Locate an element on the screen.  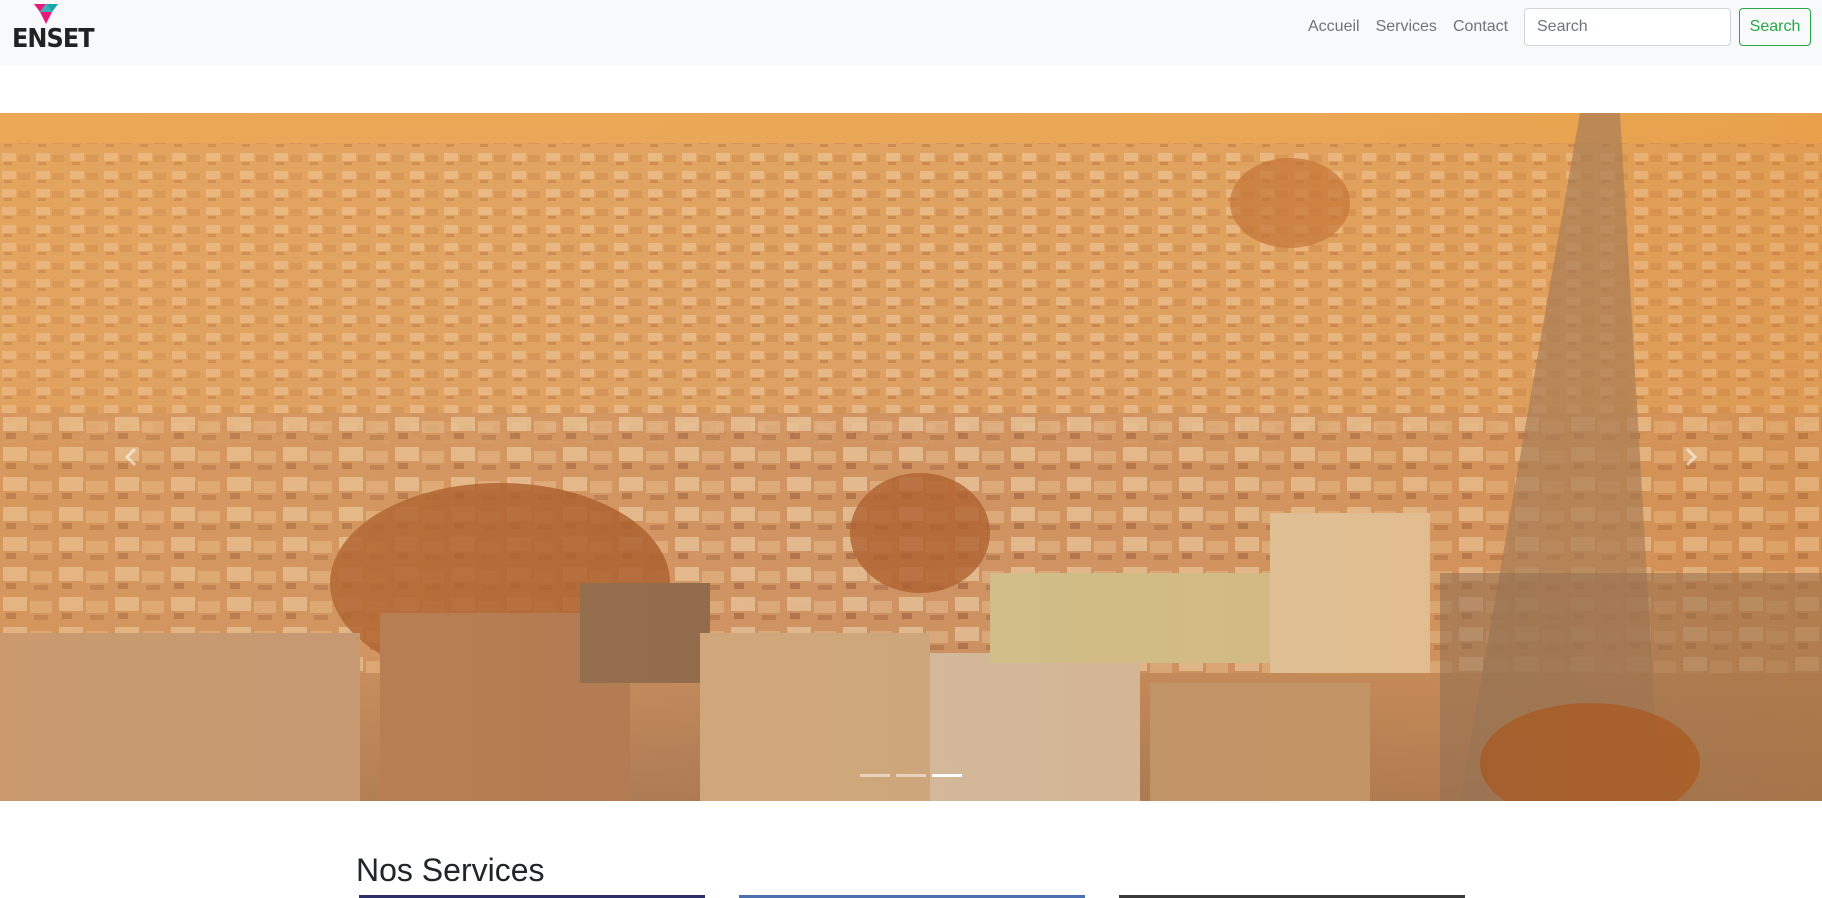
nav-link-contact: Contact is located at coordinates (1480, 27).